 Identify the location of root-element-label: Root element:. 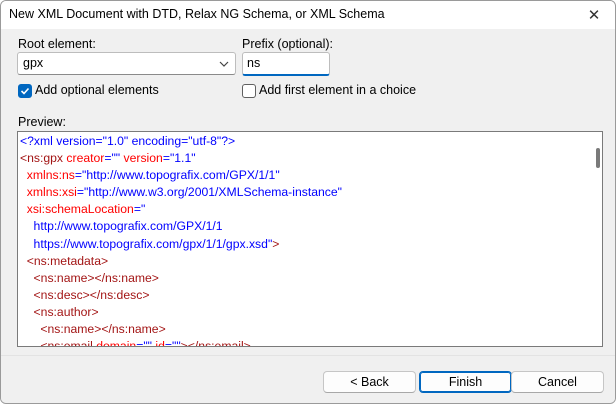
(57, 44).